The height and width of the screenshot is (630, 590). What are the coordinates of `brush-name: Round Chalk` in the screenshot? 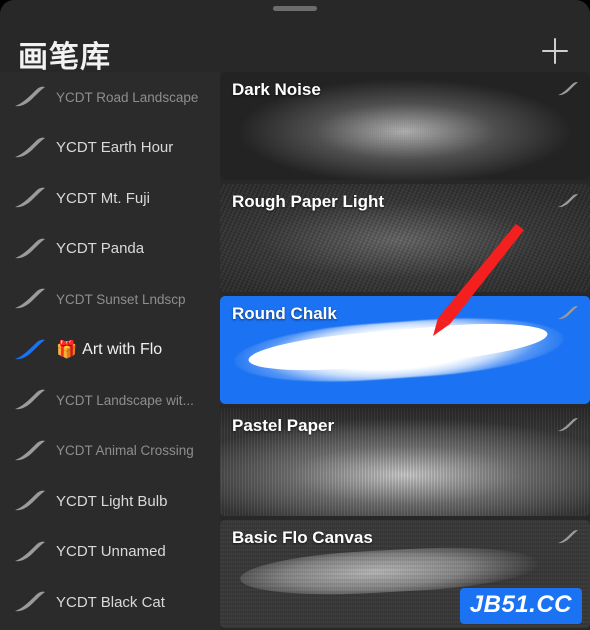 It's located at (284, 313).